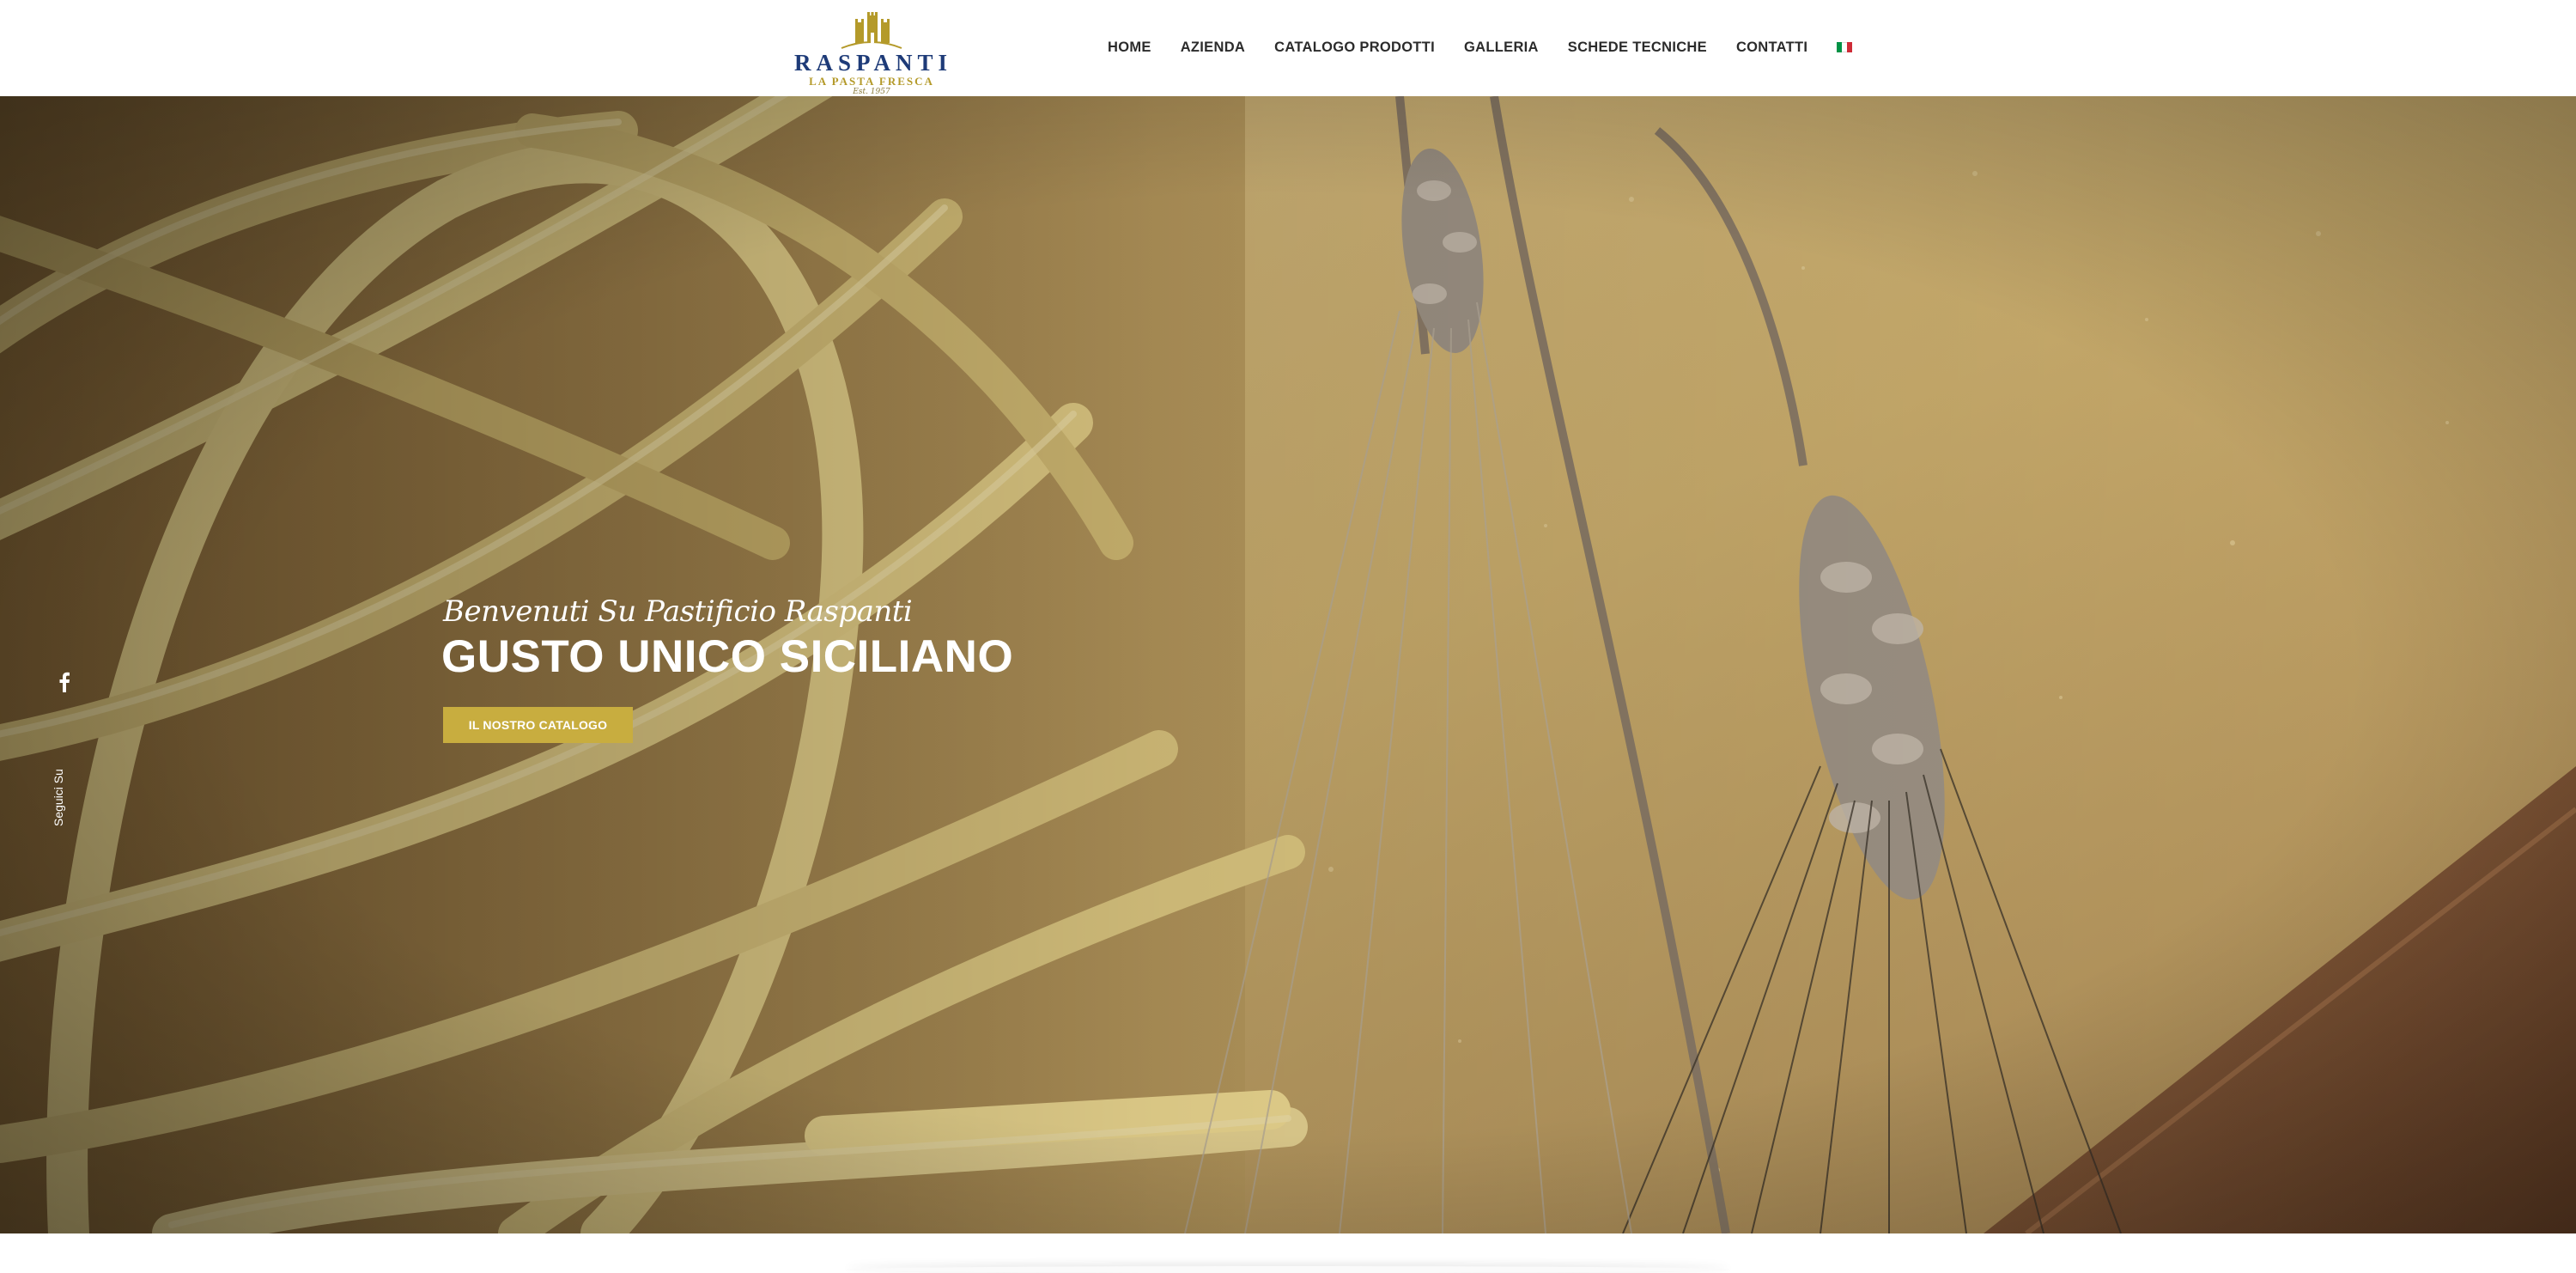 Image resolution: width=2576 pixels, height=1273 pixels. I want to click on section-card-edge, so click(1288, 1269).